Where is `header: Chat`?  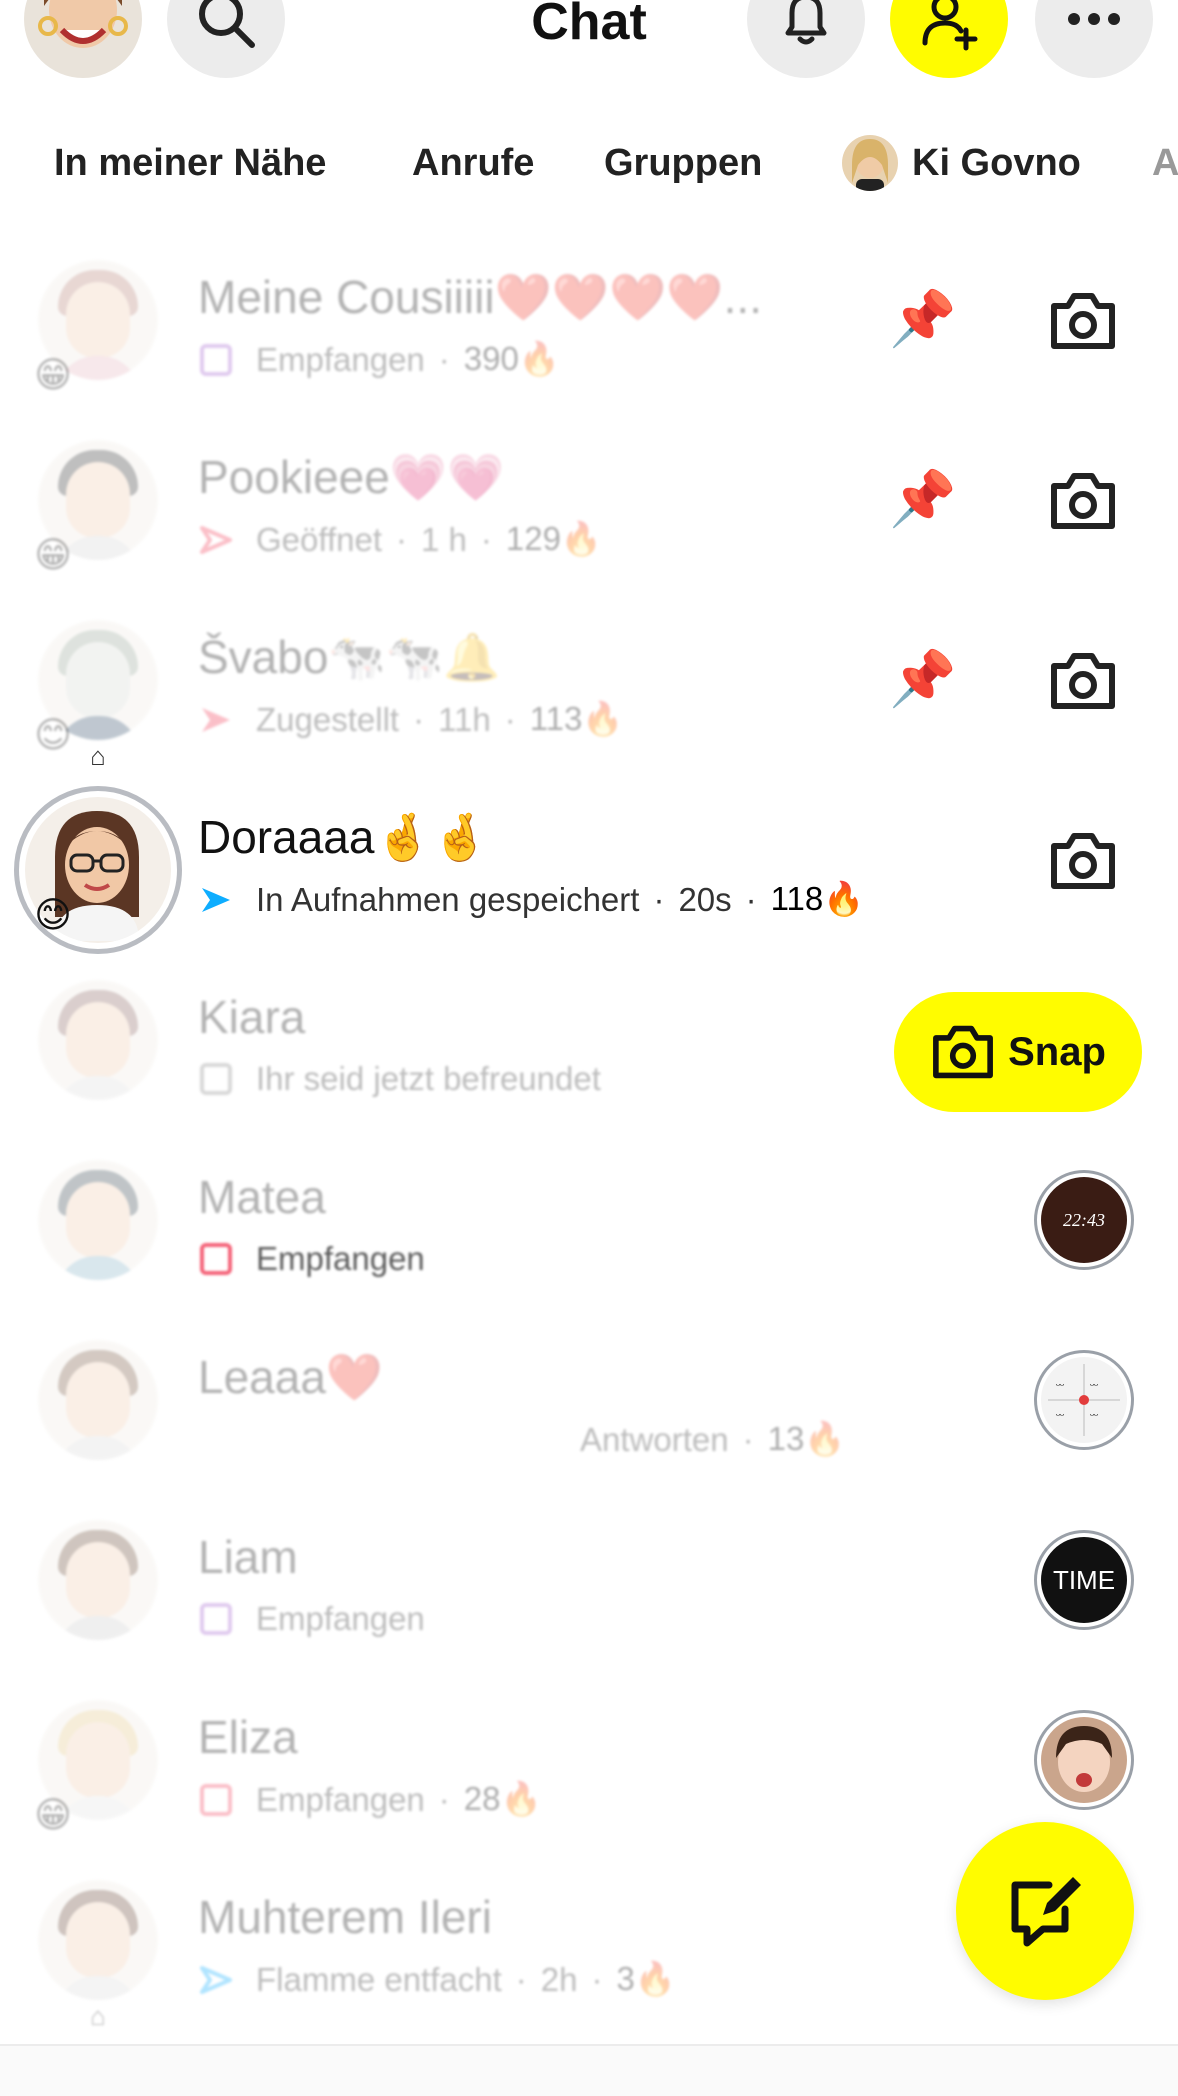 header: Chat is located at coordinates (589, 40).